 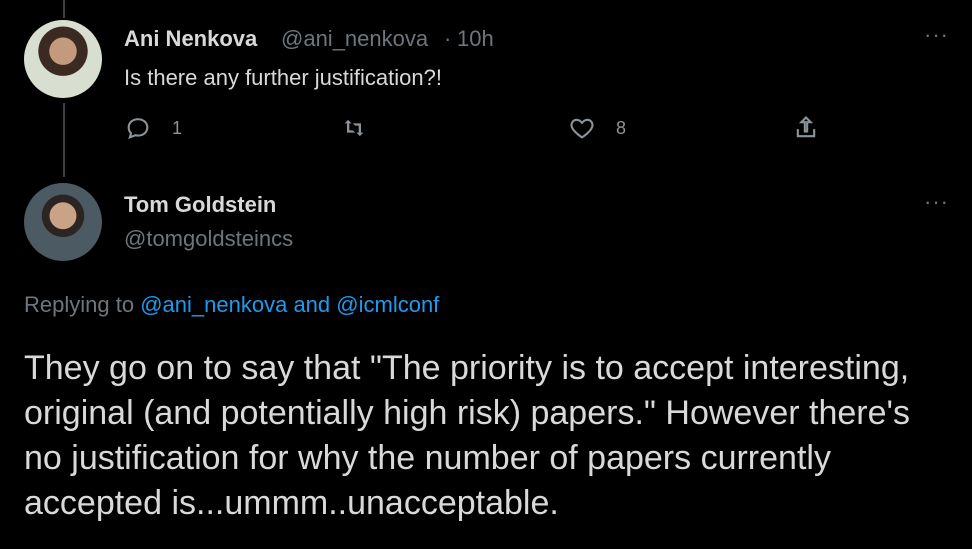 I want to click on author-handle: @ani_nenkova, so click(x=354, y=39).